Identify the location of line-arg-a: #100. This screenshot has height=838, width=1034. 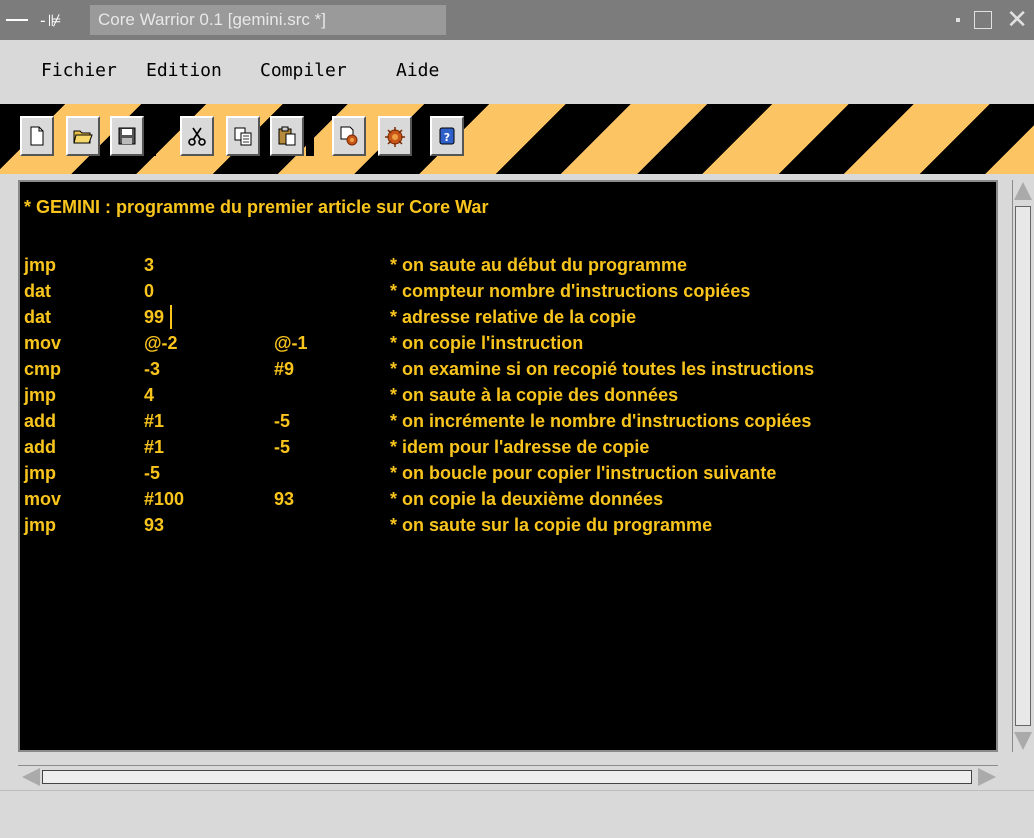
(164, 499).